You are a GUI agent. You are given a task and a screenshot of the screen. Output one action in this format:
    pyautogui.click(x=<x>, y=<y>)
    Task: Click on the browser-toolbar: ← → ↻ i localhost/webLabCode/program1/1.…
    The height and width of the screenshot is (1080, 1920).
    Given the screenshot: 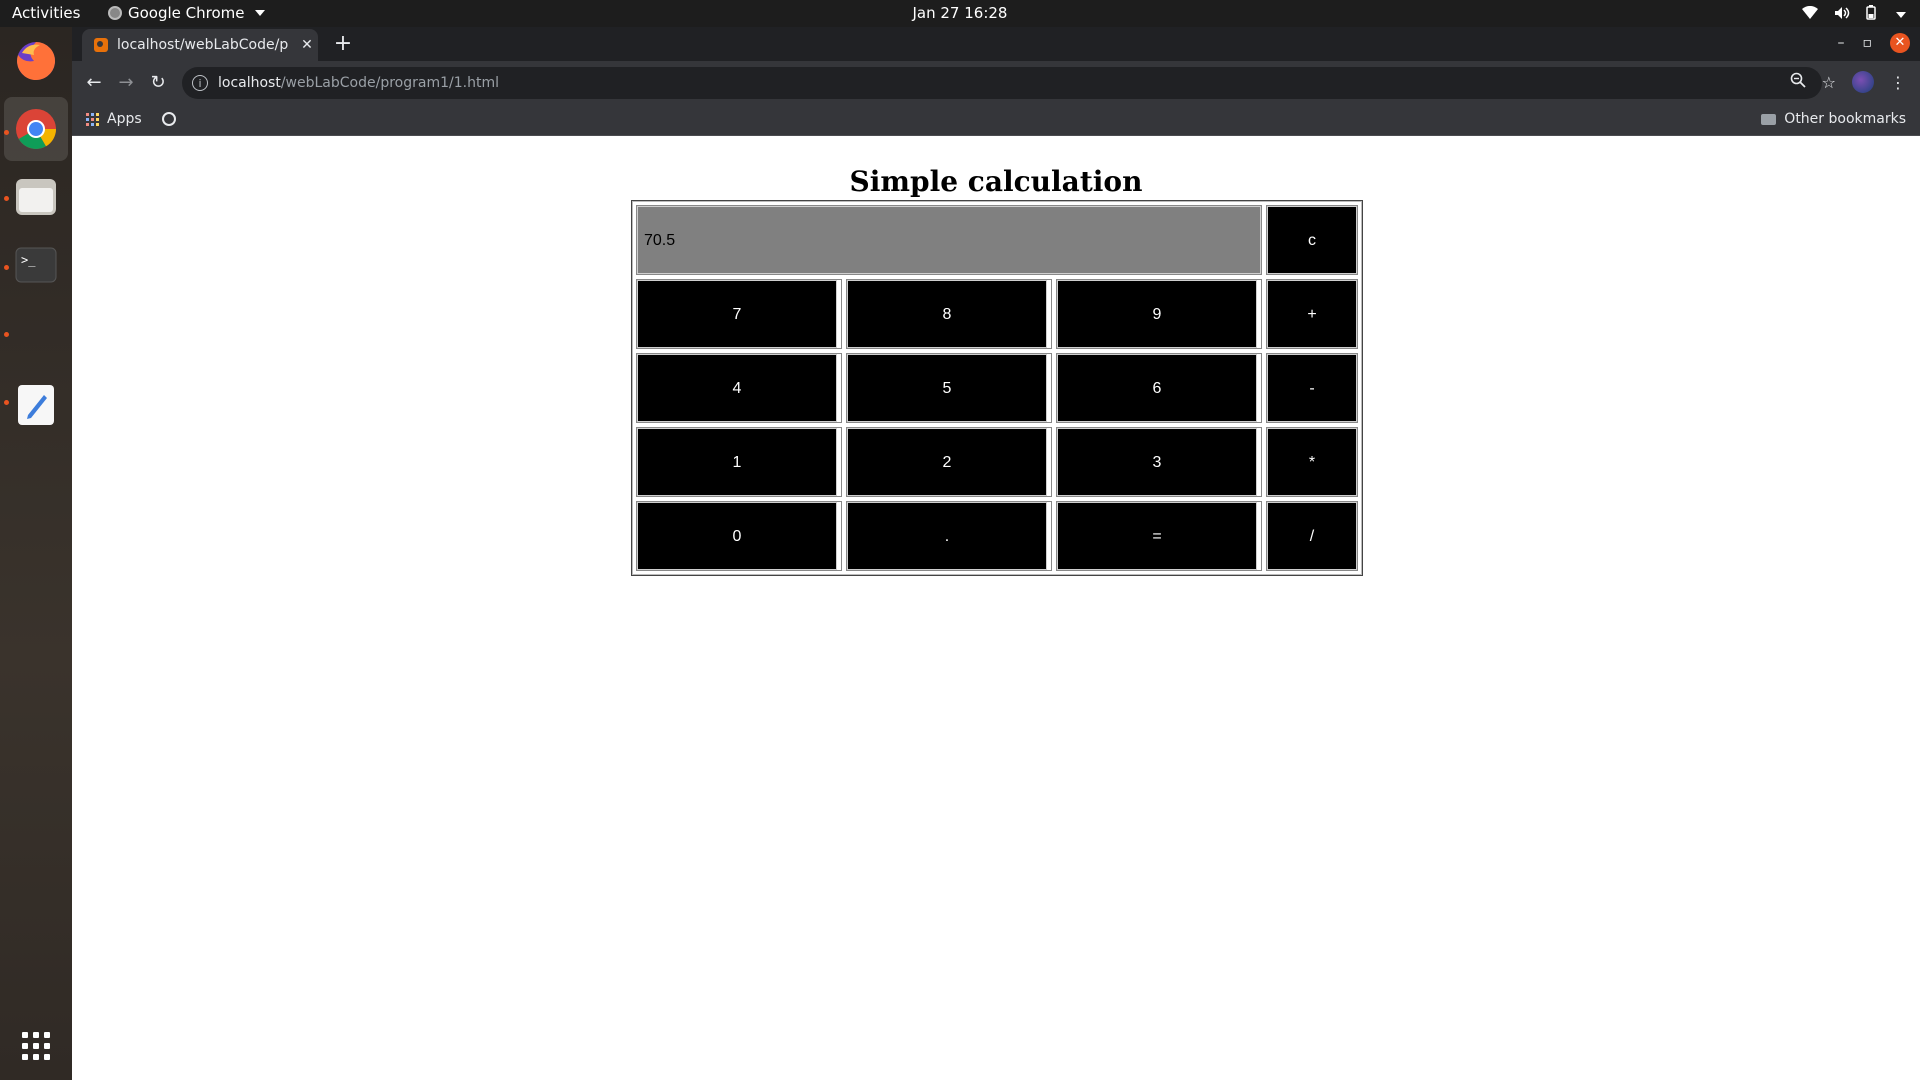 What is the action you would take?
    pyautogui.click(x=996, y=83)
    